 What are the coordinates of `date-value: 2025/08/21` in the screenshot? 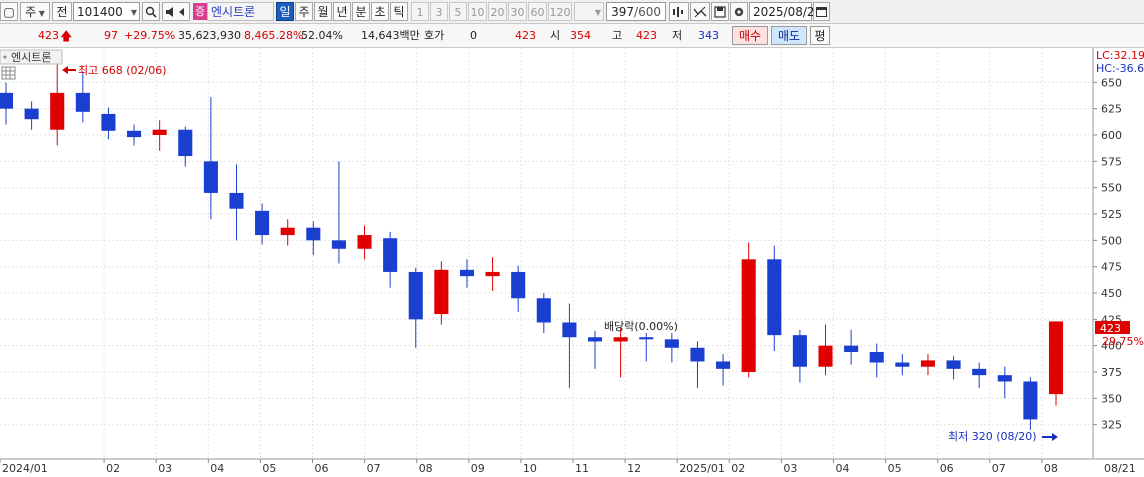 It's located at (788, 12).